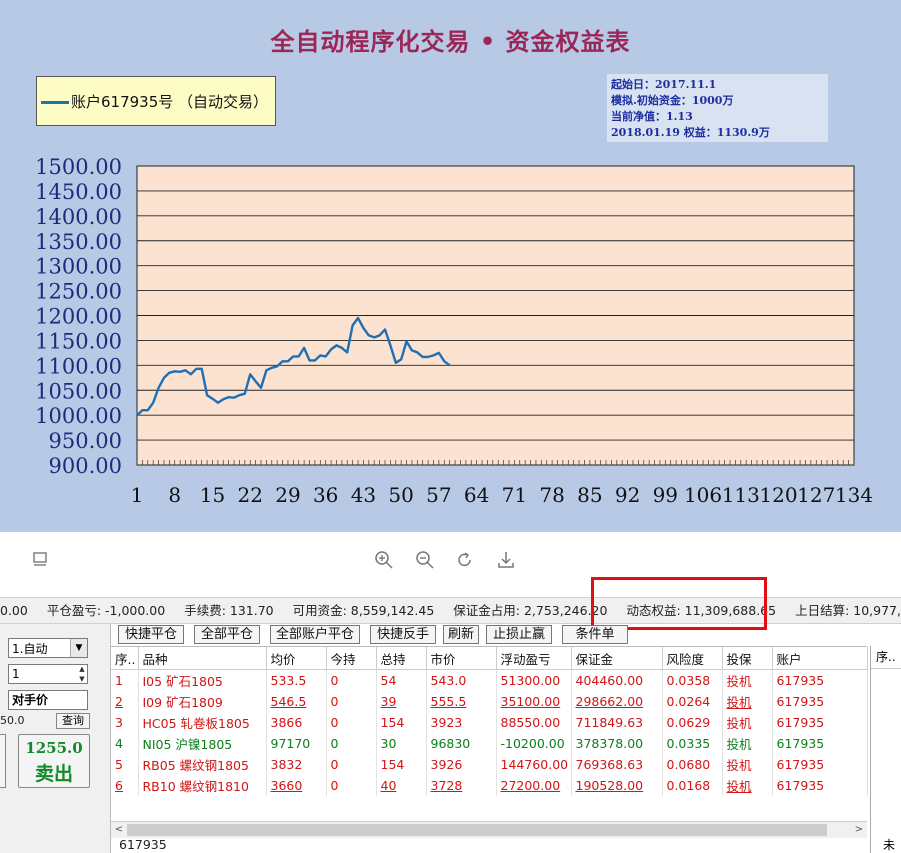 This screenshot has width=901, height=853. I want to click on cell-total-pos: 40, so click(401, 785).